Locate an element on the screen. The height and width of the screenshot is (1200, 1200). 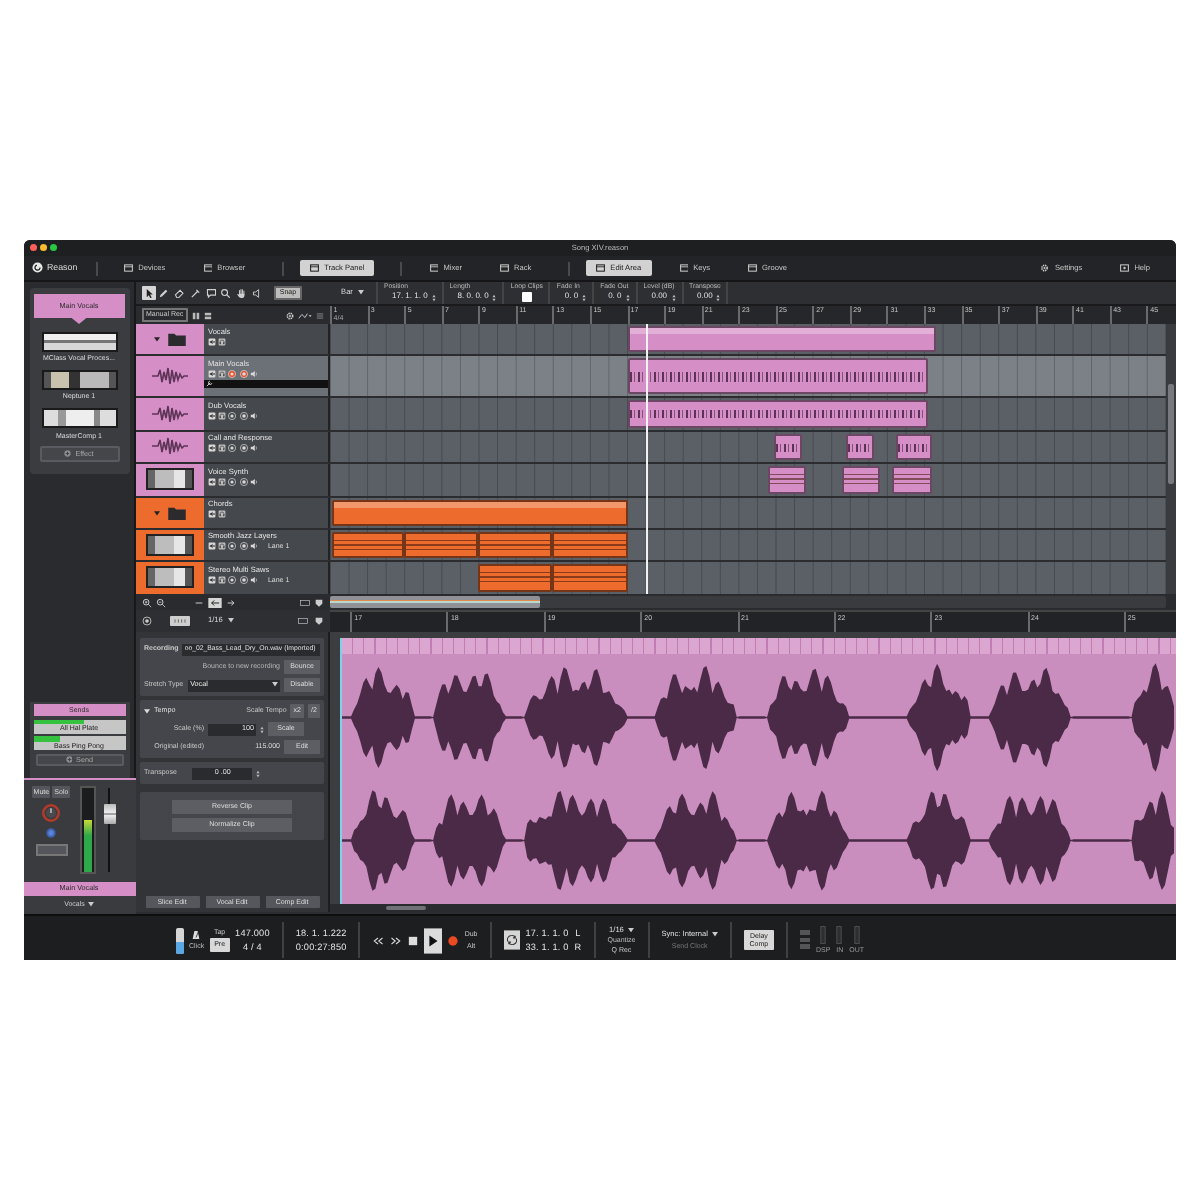
rewind-icon is located at coordinates (378, 940).